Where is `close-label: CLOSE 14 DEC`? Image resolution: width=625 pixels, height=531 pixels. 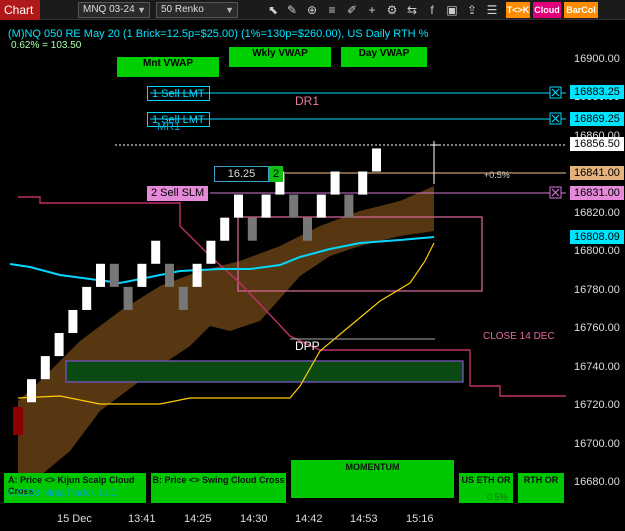
close-label: CLOSE 14 DEC is located at coordinates (519, 336).